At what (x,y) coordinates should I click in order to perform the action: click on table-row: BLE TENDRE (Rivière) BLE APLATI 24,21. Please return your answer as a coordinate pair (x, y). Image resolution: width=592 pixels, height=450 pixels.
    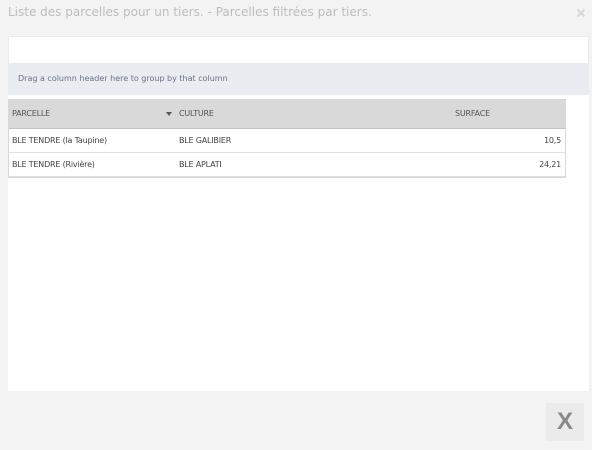
    Looking at the image, I should click on (287, 165).